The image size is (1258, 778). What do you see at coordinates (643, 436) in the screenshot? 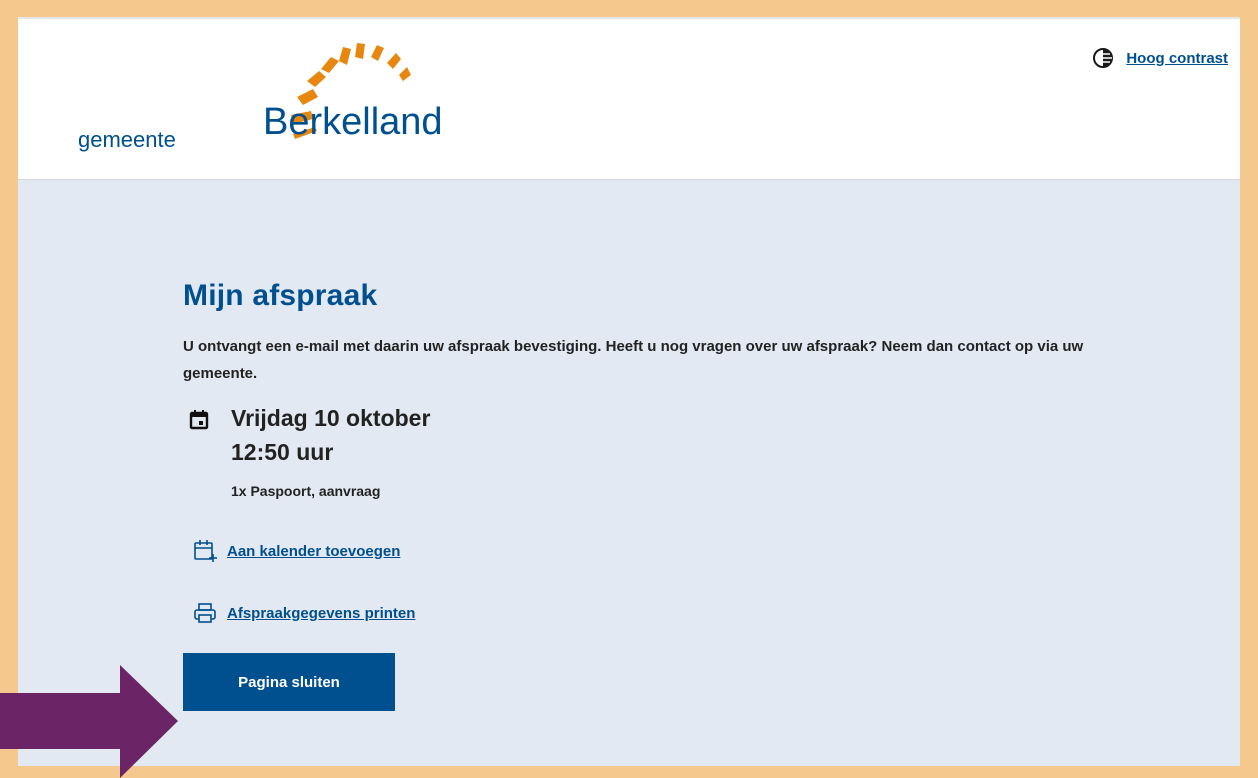
I see `appointment-datetime: Vrijdag 10 oktober 12:50 uur` at bounding box center [643, 436].